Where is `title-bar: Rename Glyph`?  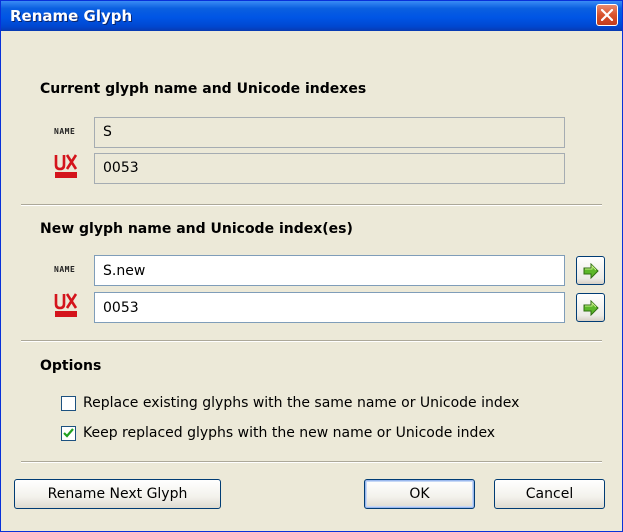
title-bar: Rename Glyph is located at coordinates (311, 16).